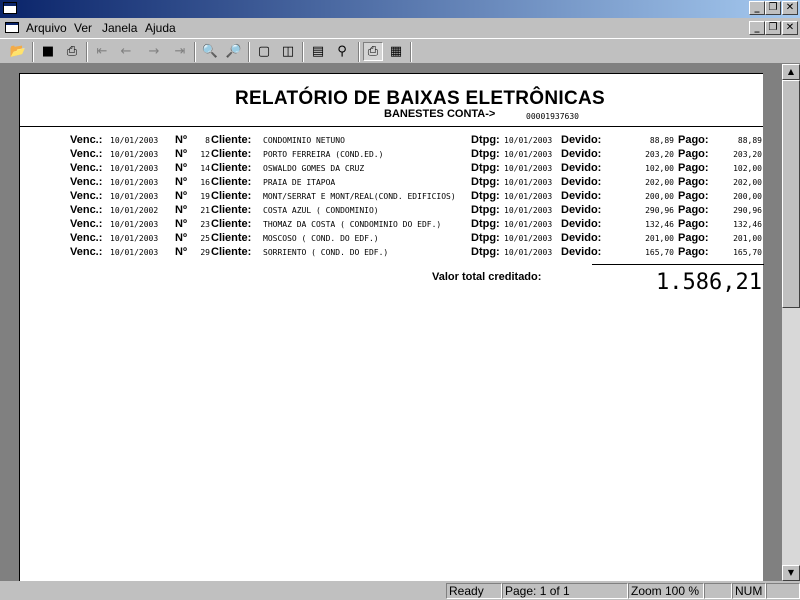 Image resolution: width=800 pixels, height=600 pixels. Describe the element at coordinates (790, 28) in the screenshot. I see `child-close-button: ✕` at that location.